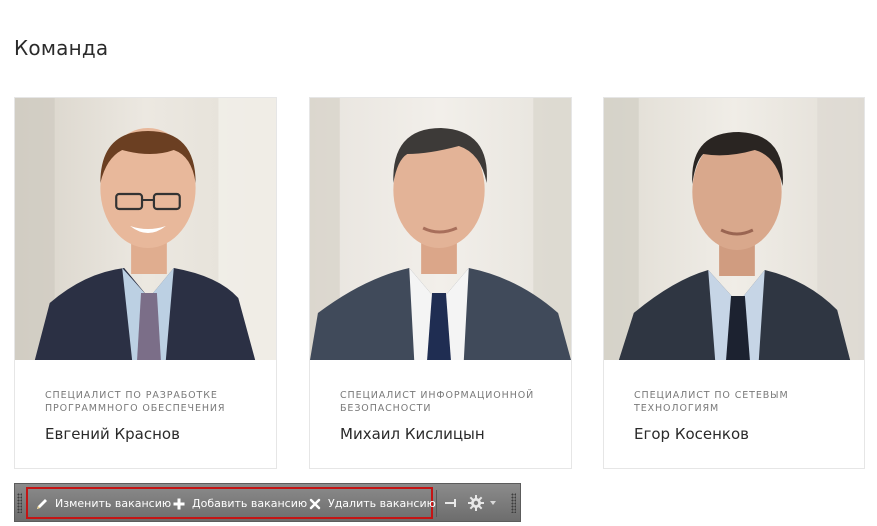 The width and height of the screenshot is (877, 526). I want to click on team-member-name: Михаил Кислицын, so click(412, 434).